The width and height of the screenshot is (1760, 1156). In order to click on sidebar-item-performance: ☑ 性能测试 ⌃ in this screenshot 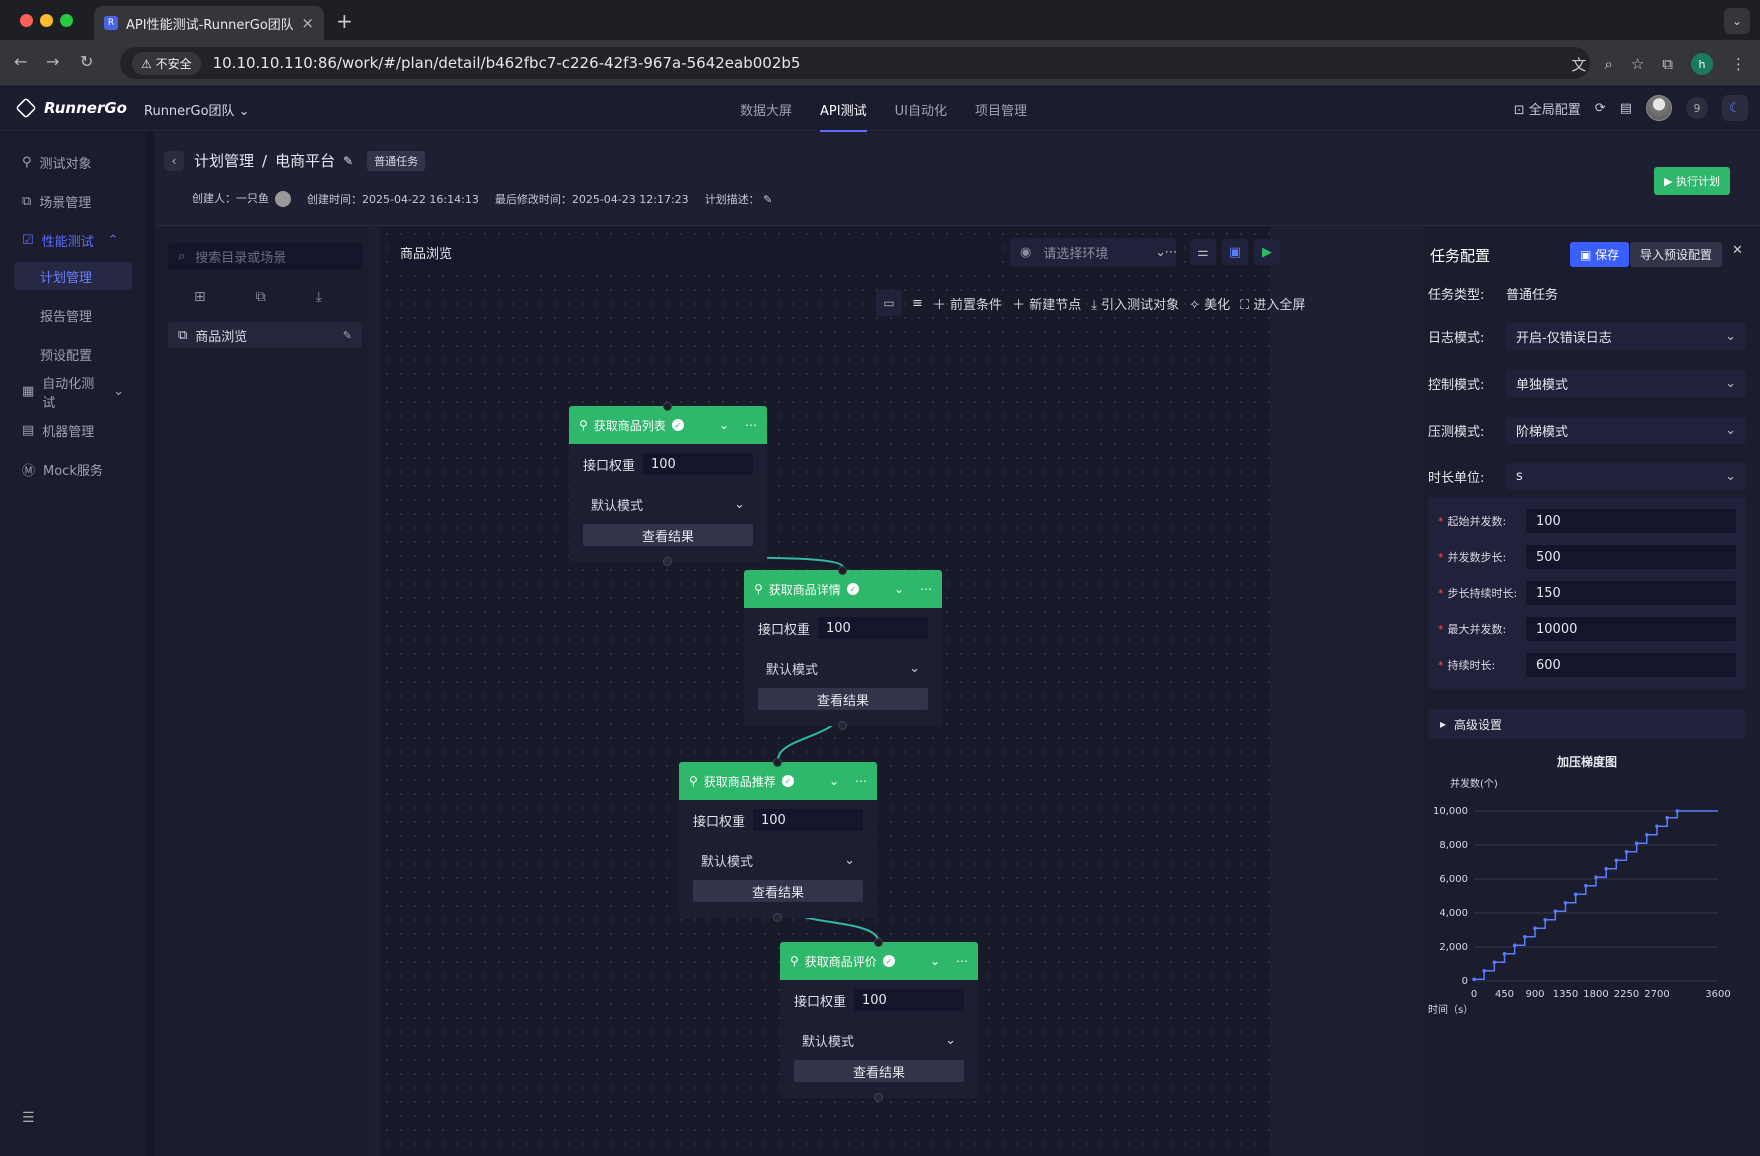, I will do `click(73, 240)`.